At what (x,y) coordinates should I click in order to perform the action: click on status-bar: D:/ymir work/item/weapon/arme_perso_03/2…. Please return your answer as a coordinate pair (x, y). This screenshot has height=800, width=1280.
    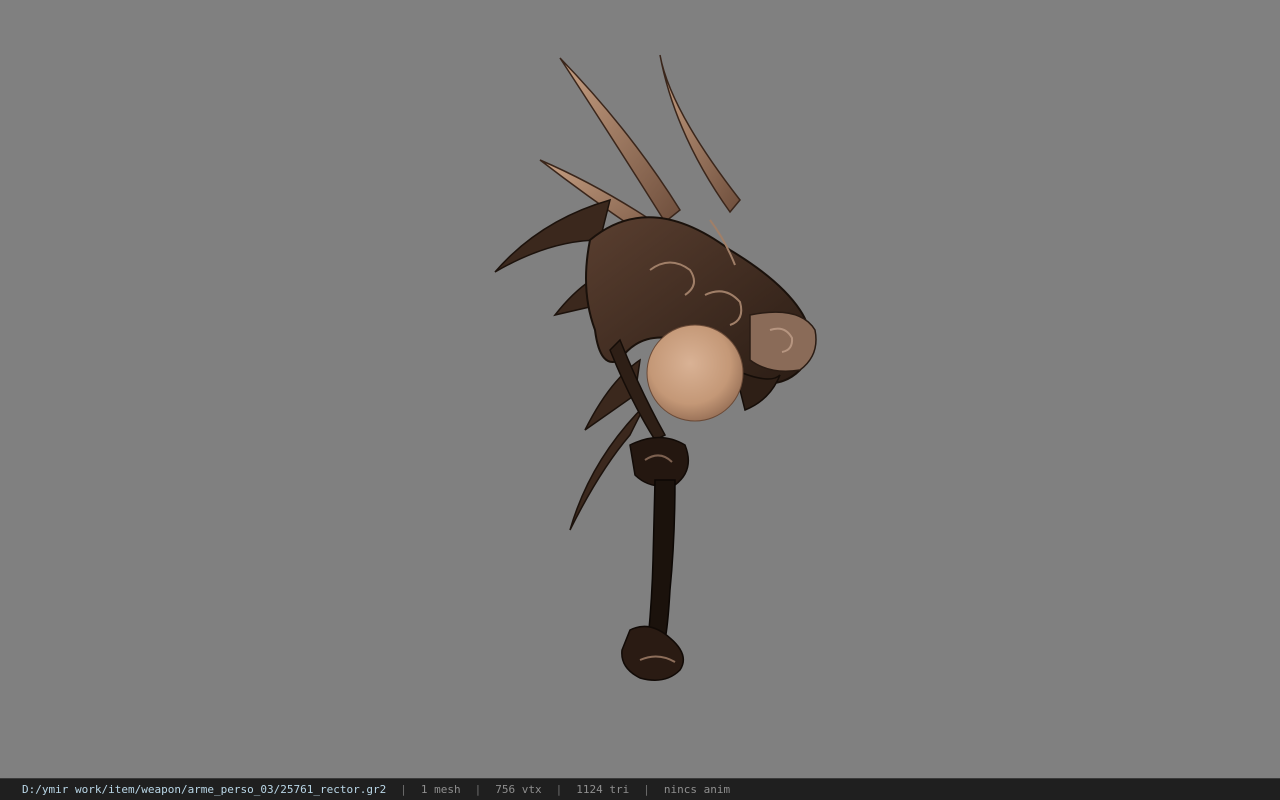
    Looking at the image, I should click on (640, 789).